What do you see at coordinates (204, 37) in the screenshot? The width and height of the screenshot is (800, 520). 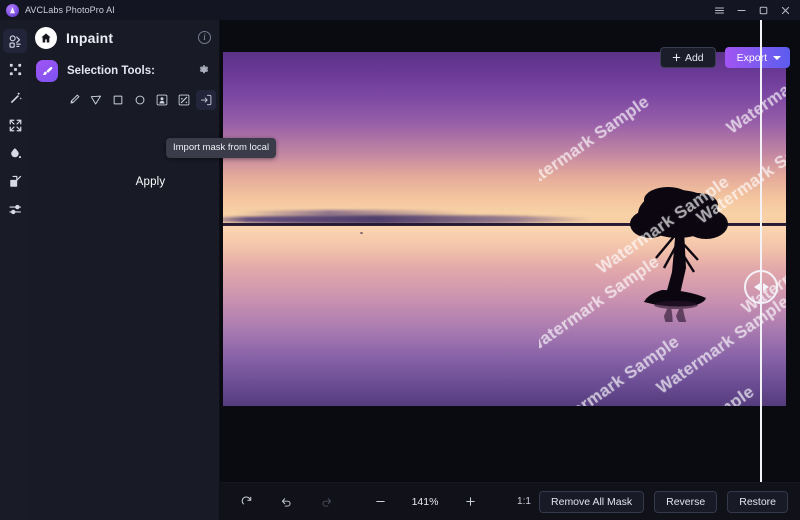 I see `info-icon: i` at bounding box center [204, 37].